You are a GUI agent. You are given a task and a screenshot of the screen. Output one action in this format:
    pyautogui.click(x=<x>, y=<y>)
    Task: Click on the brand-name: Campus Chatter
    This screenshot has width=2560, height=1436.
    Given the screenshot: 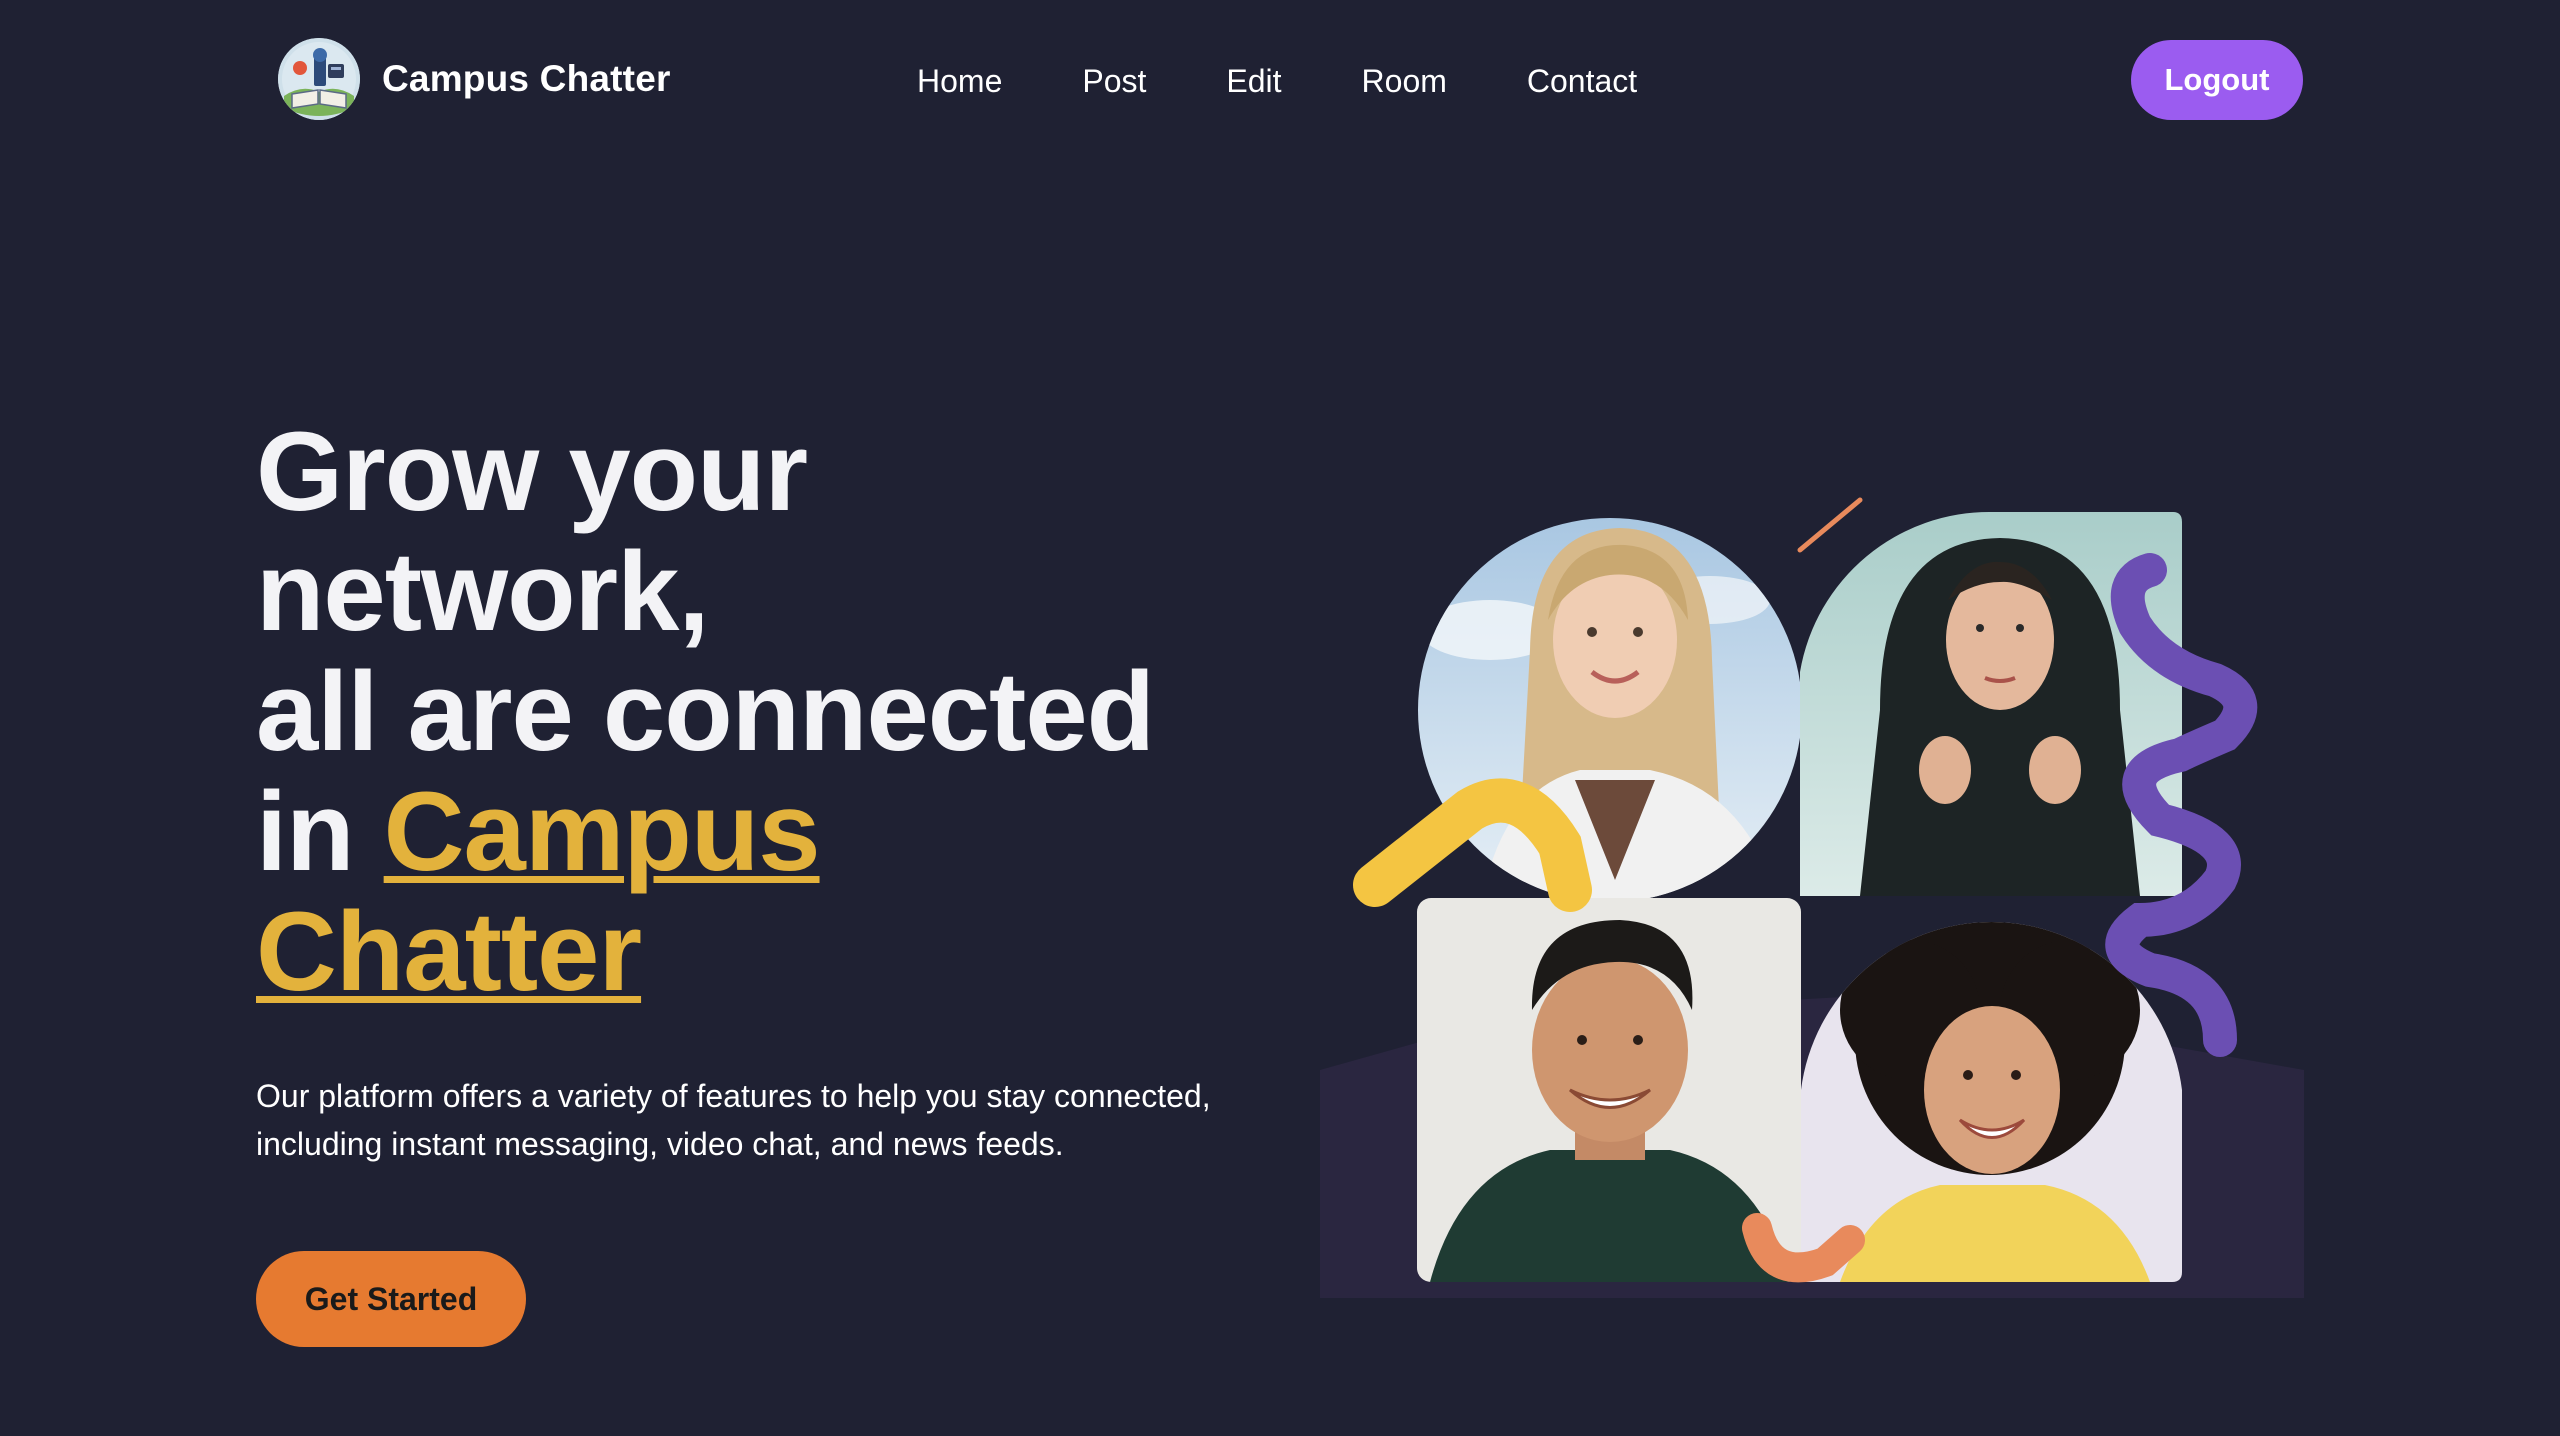 What is the action you would take?
    pyautogui.click(x=526, y=78)
    